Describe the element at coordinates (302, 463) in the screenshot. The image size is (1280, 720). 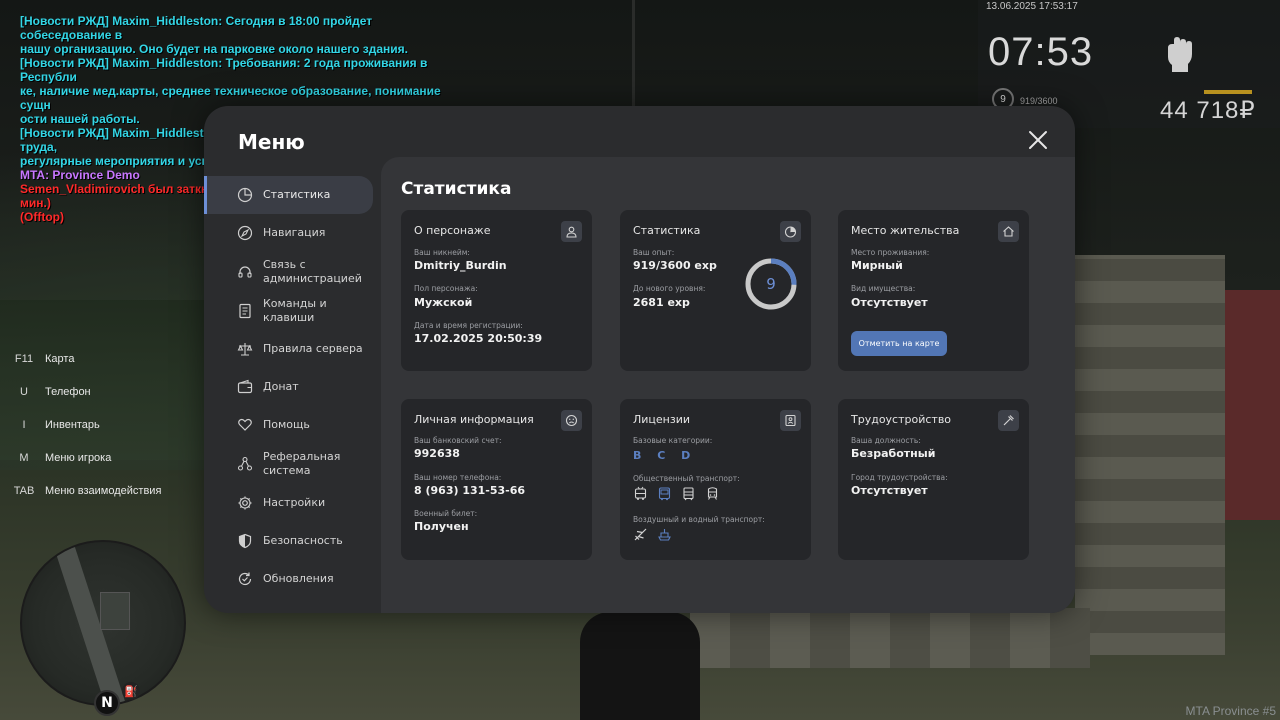
I see `sidebar-item-label: Реферальная система` at that location.